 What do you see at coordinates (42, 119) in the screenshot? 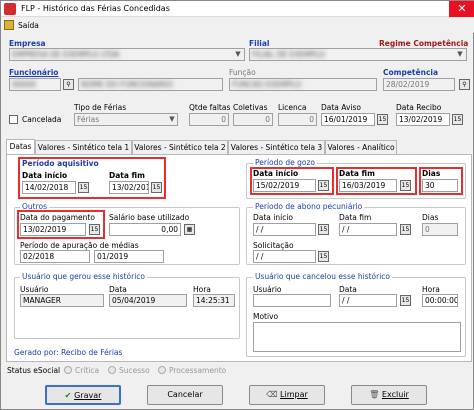
I see `cancelada-label: Cancelada` at bounding box center [42, 119].